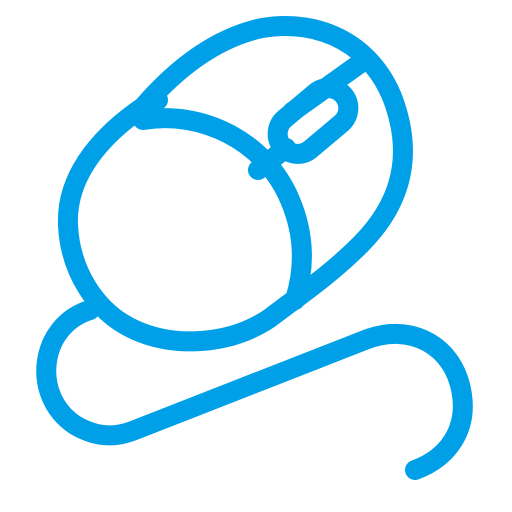  What do you see at coordinates (313, 121) in the screenshot?
I see `scroll-wheel` at bounding box center [313, 121].